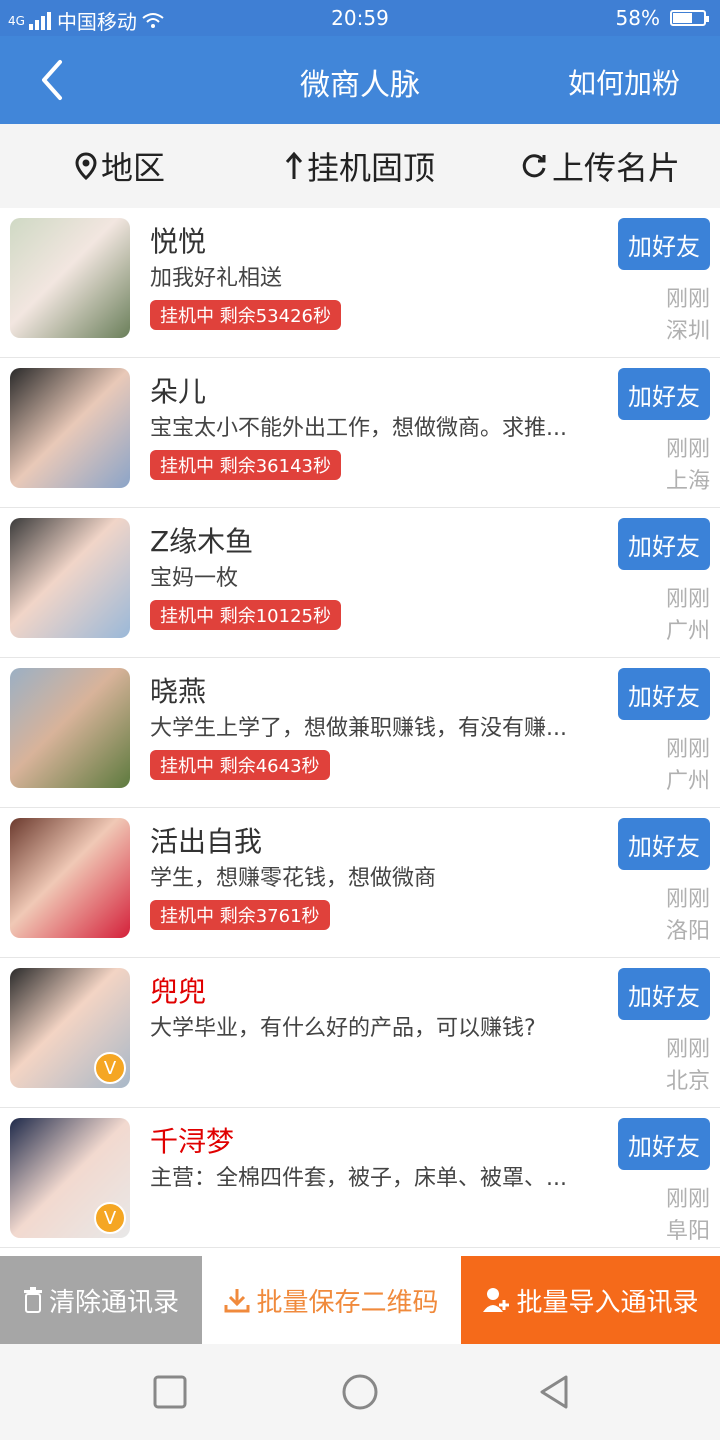 The image size is (720, 1440). I want to click on filter-region-button: 地区, so click(120, 166).